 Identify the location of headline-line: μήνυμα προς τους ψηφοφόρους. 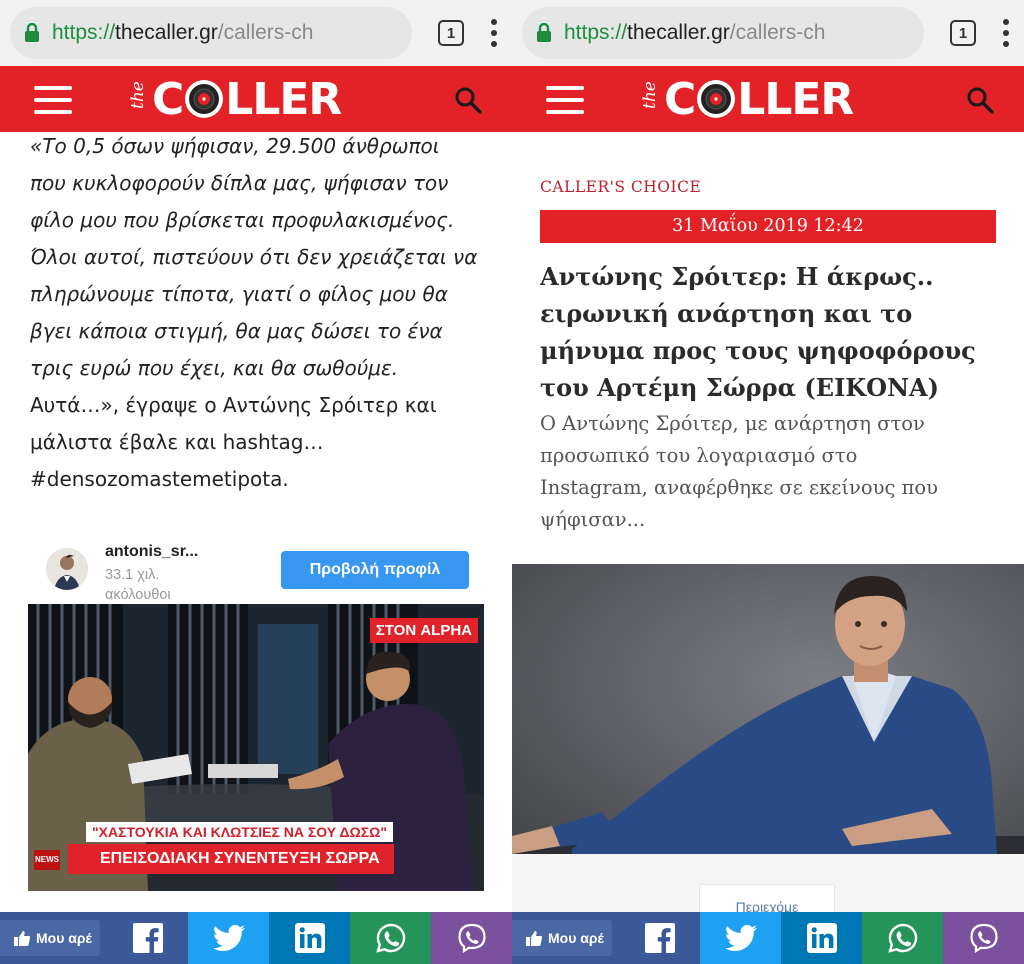
(758, 350).